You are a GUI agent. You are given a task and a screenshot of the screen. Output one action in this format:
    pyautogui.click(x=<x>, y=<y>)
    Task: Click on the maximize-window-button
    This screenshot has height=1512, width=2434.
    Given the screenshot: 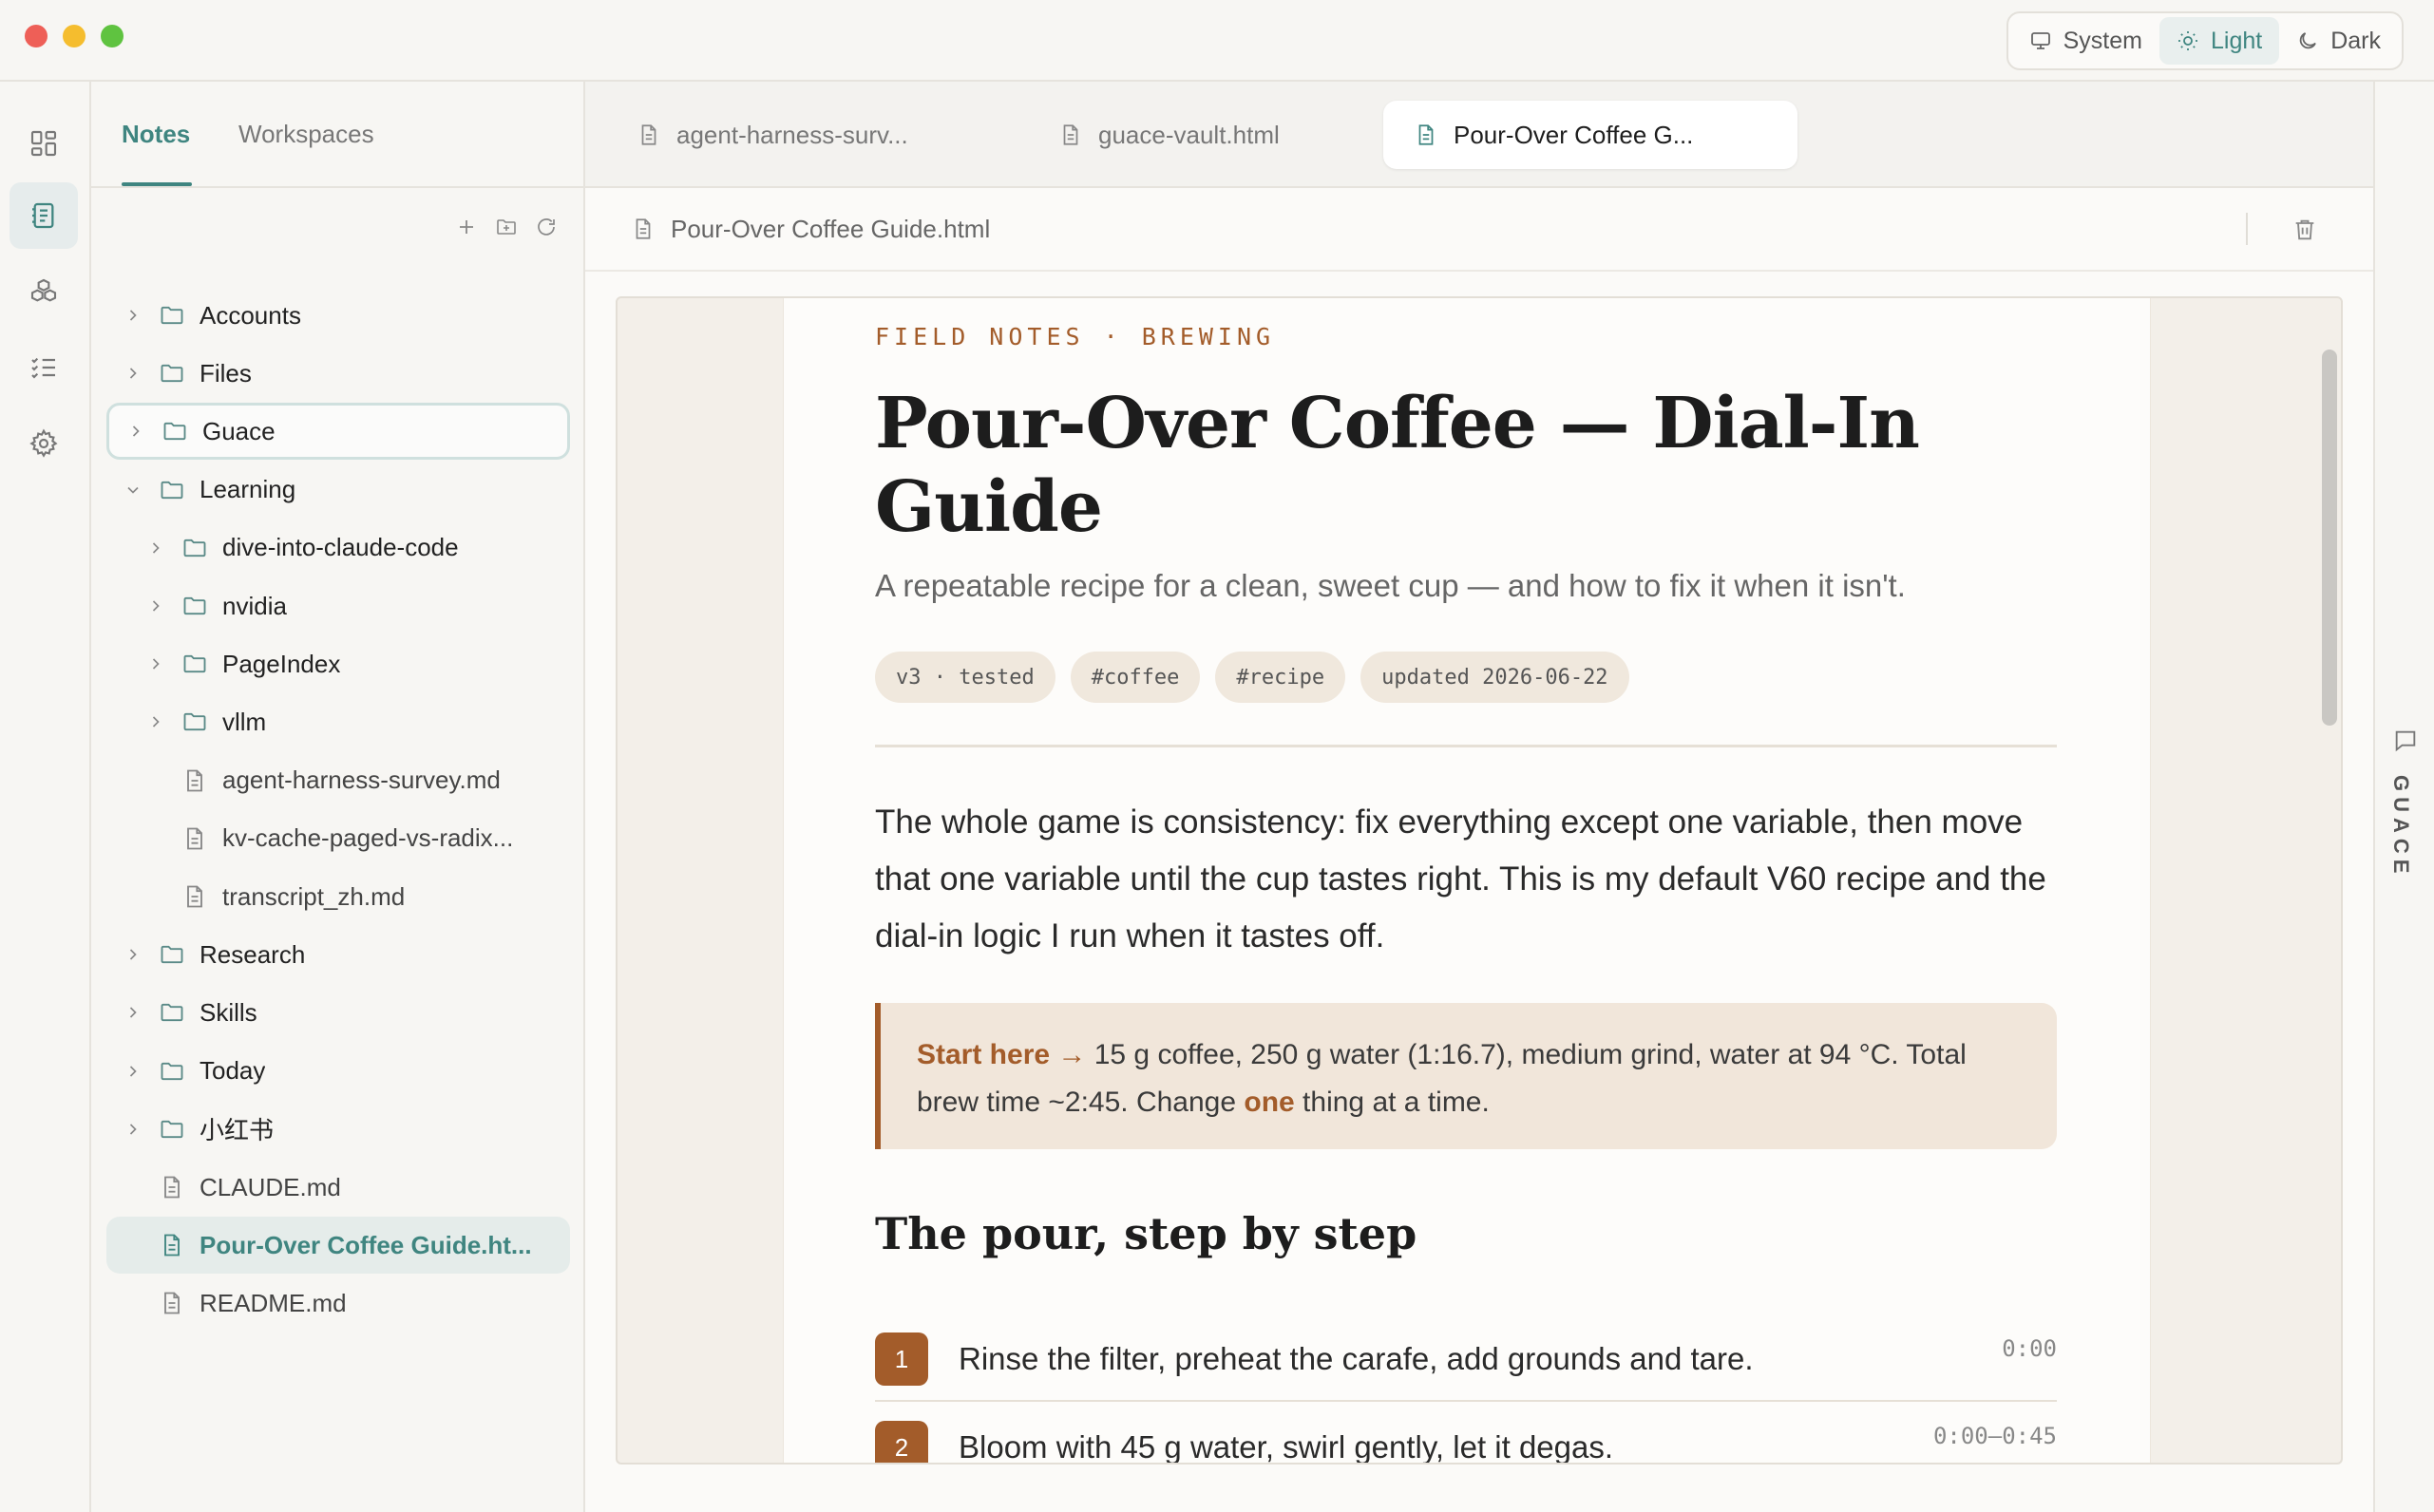 What is the action you would take?
    pyautogui.click(x=112, y=36)
    